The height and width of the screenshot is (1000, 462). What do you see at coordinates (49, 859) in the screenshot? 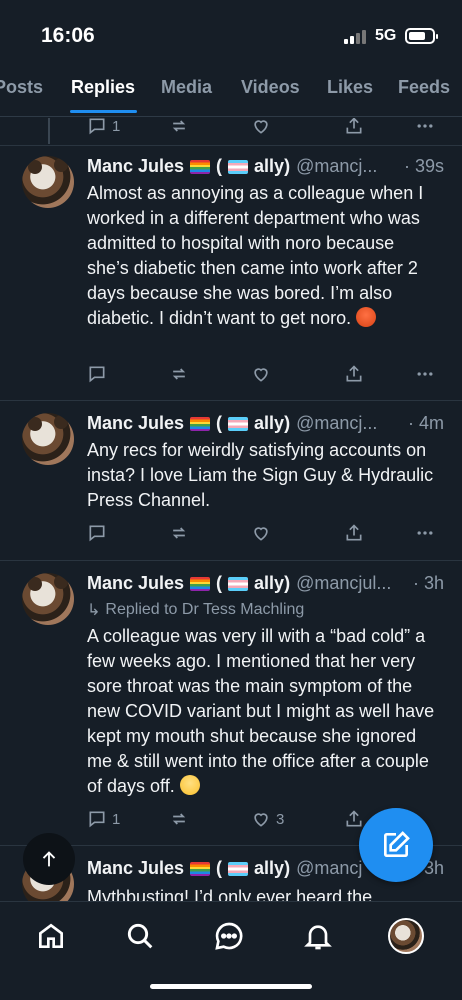
I see `scroll-to-top-button` at bounding box center [49, 859].